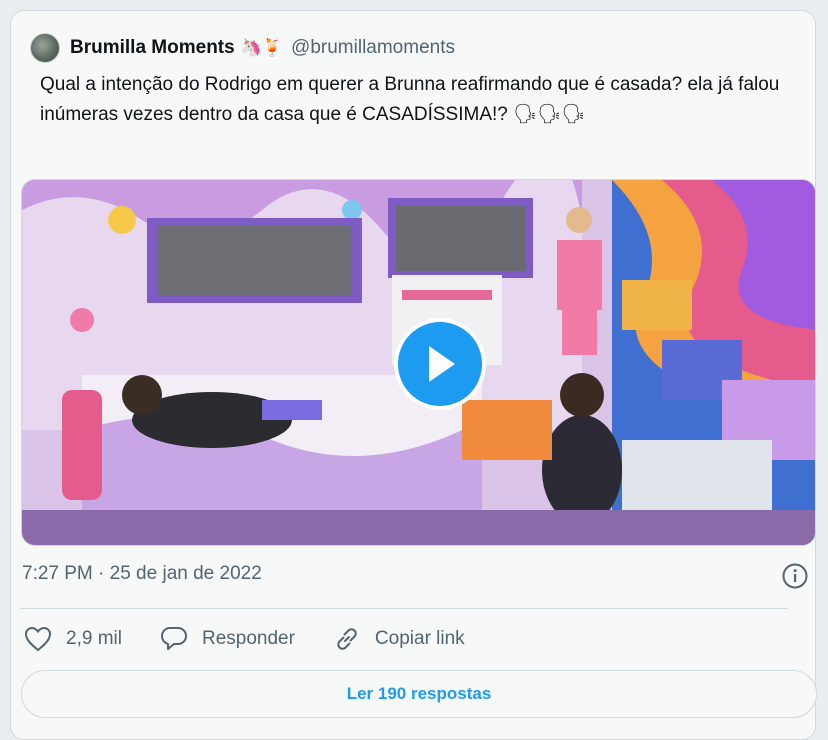  What do you see at coordinates (373, 48) in the screenshot?
I see `author-handle: @brumillamoments` at bounding box center [373, 48].